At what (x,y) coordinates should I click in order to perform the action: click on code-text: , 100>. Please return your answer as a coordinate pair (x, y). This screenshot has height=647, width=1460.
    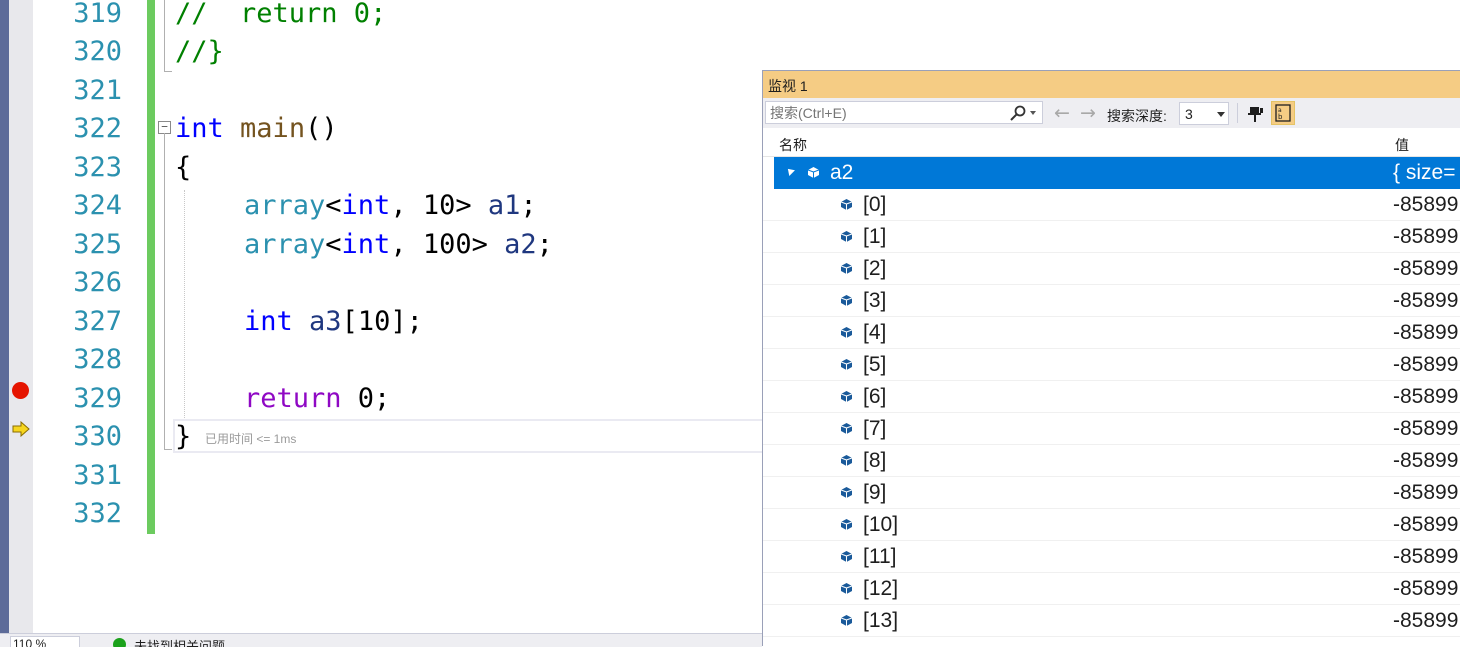
    Looking at the image, I should click on (447, 244).